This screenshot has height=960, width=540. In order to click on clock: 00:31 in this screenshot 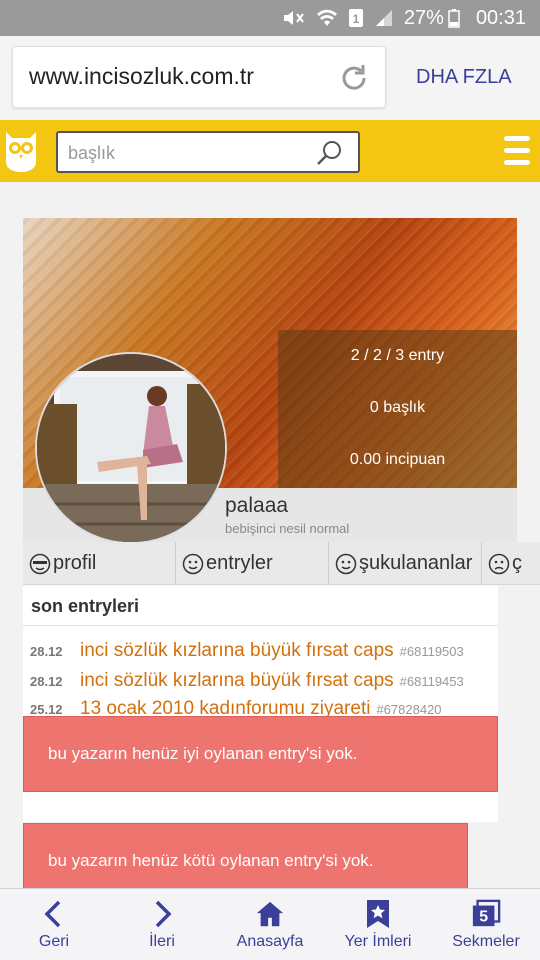, I will do `click(500, 17)`.